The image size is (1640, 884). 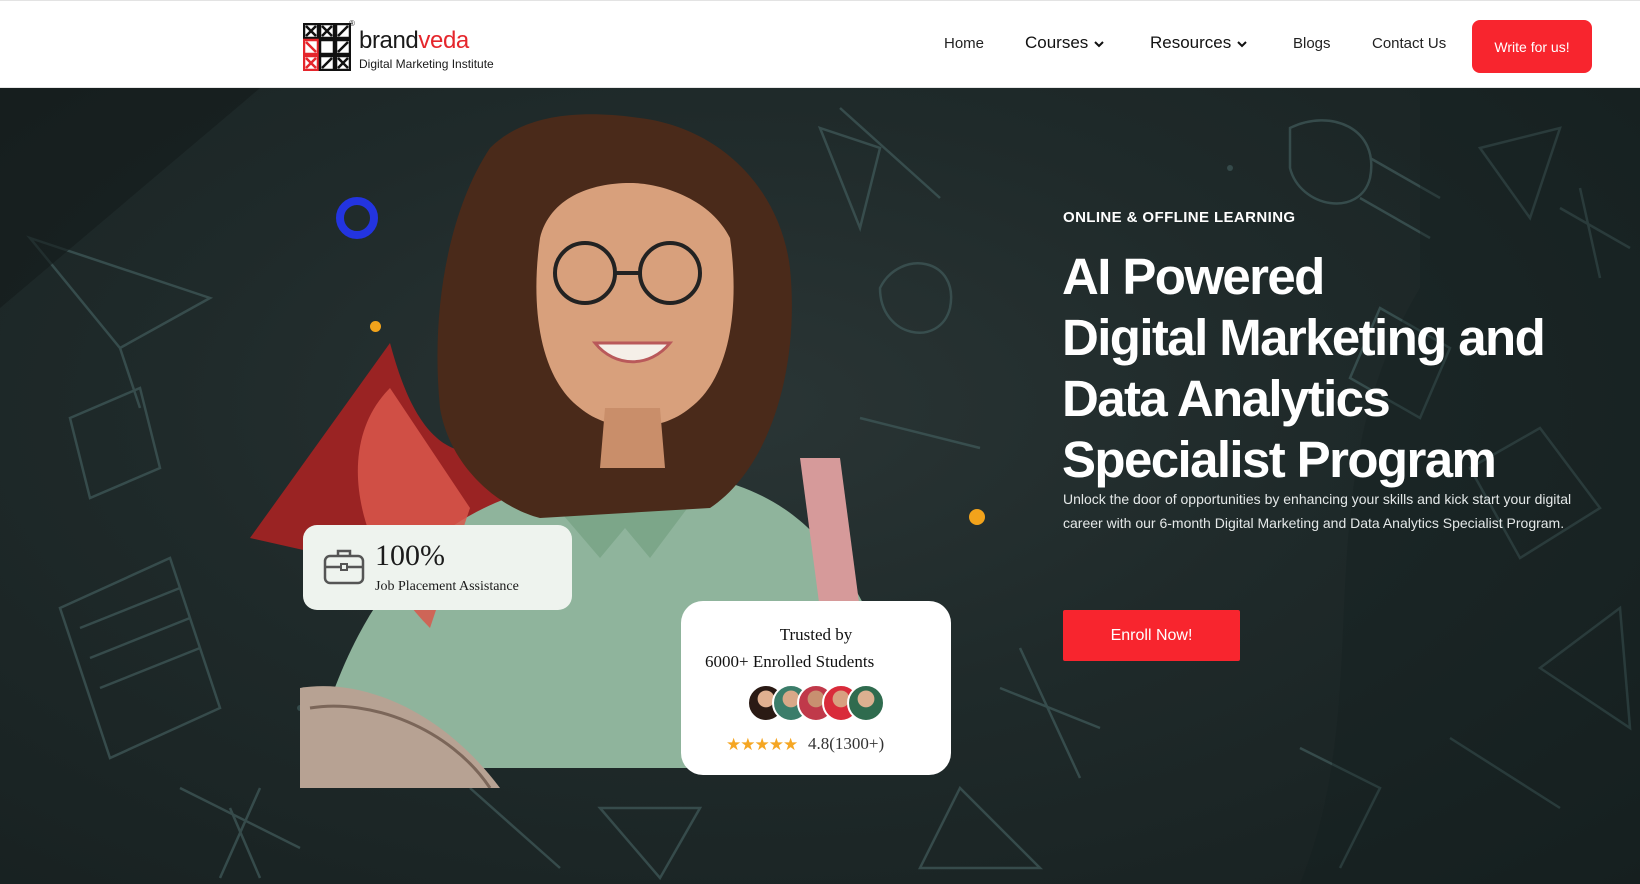 What do you see at coordinates (443, 40) in the screenshot?
I see `logo-word-veda: veda` at bounding box center [443, 40].